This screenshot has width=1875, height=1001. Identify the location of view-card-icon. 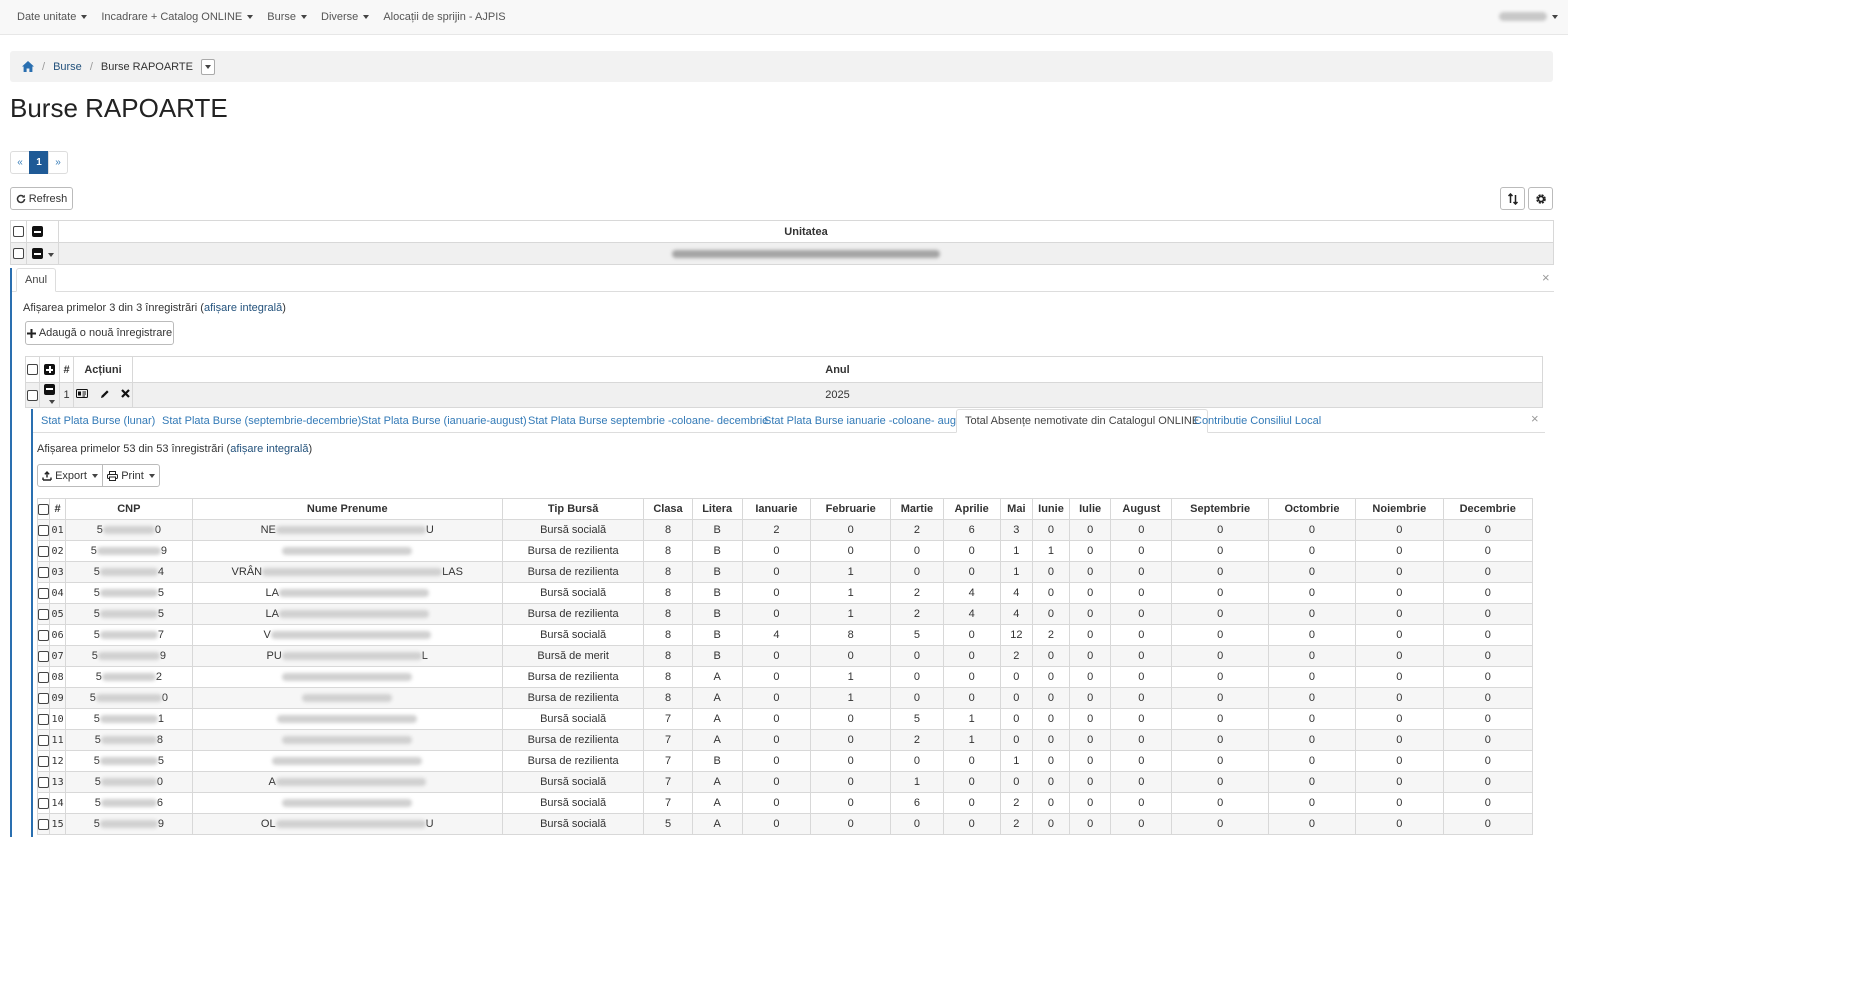
(82, 395).